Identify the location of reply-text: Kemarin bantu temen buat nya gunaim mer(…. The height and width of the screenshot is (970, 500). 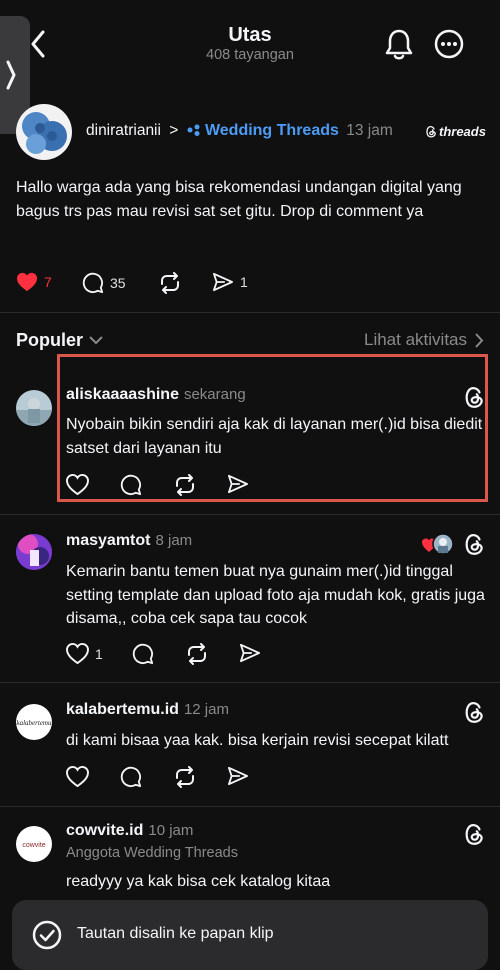
(275, 595).